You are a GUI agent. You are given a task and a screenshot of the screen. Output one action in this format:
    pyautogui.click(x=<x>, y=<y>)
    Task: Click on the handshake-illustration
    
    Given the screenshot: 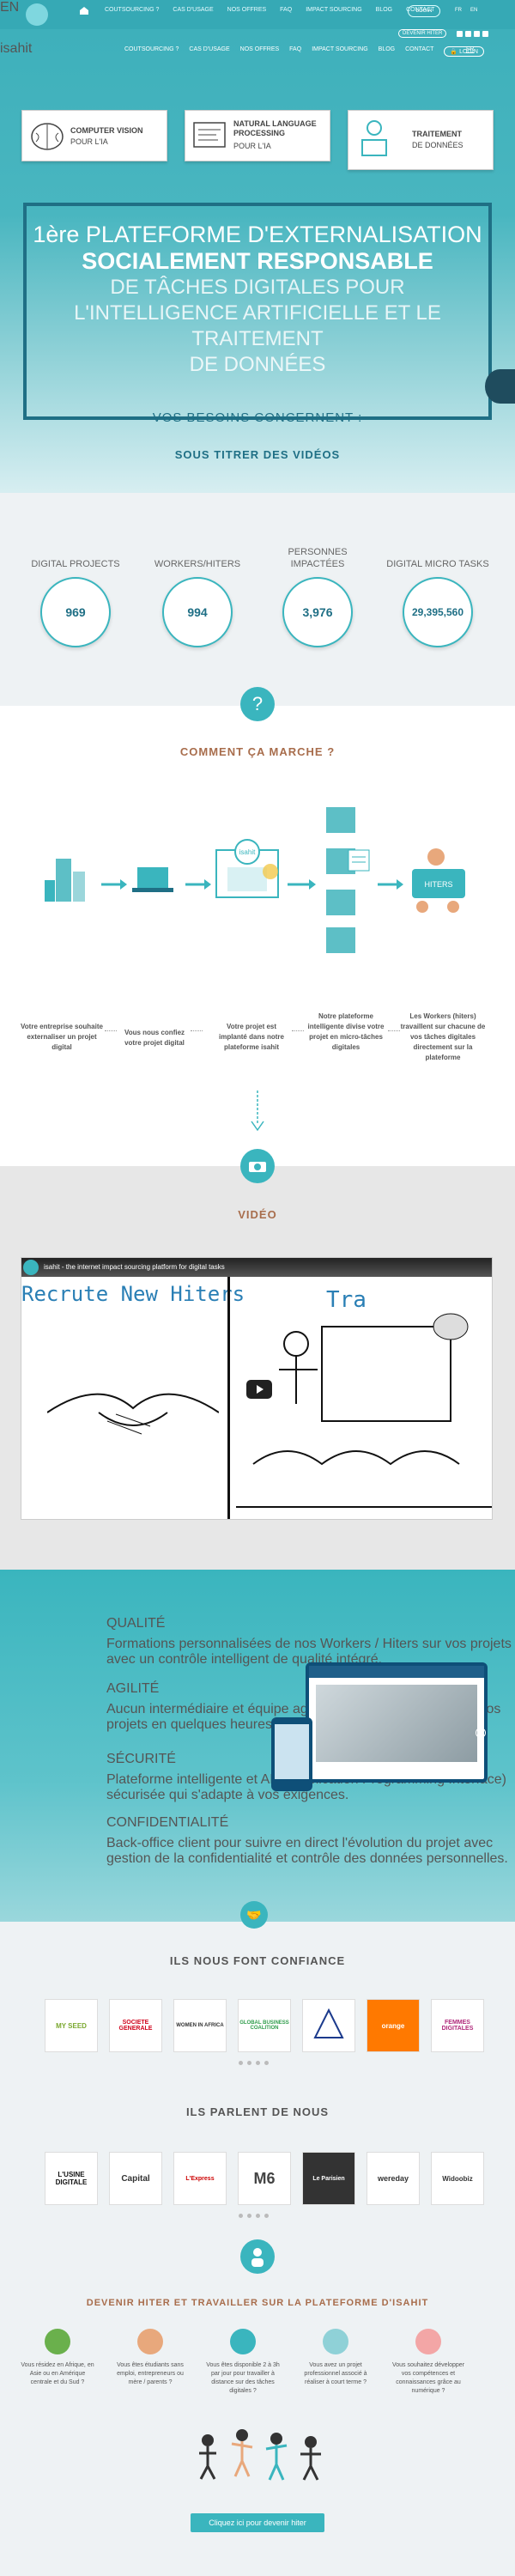 What is the action you would take?
    pyautogui.click(x=133, y=1414)
    